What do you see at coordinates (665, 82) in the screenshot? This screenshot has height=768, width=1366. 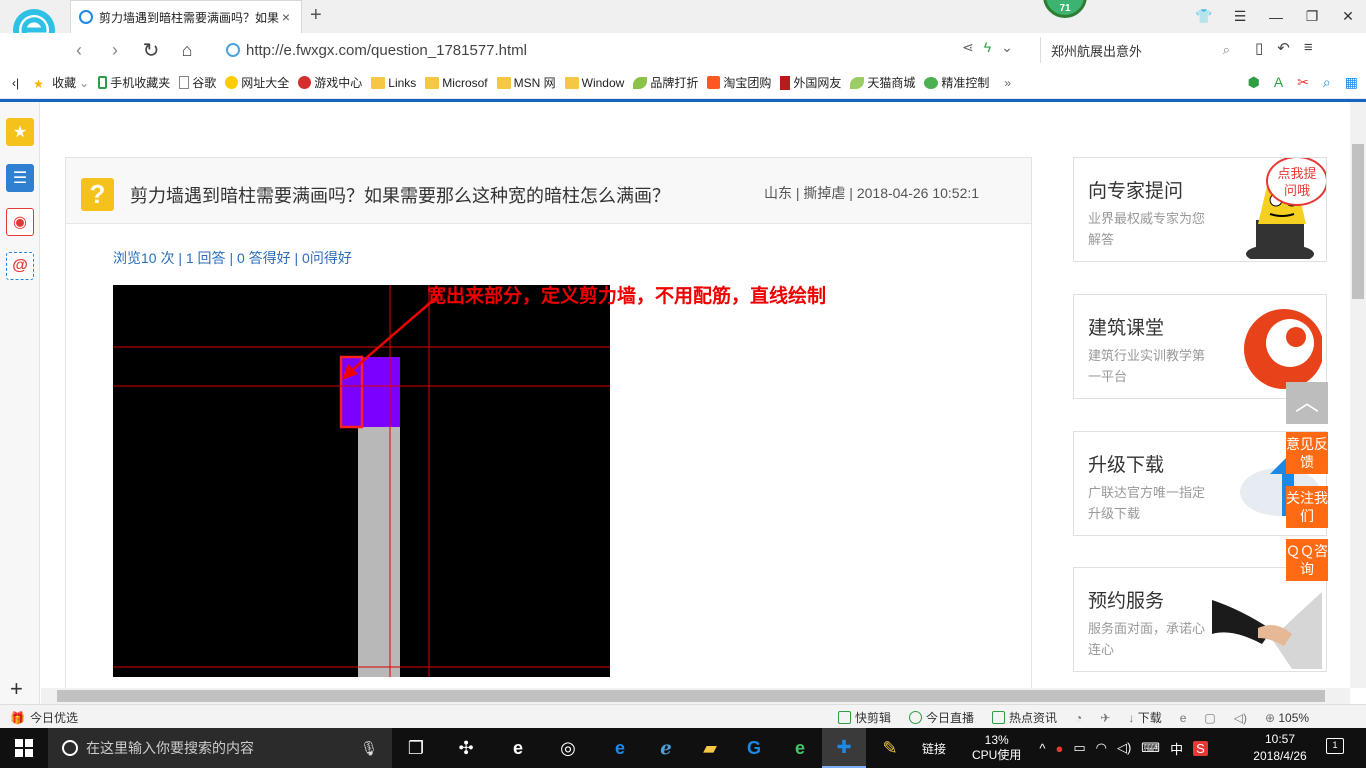 I see `bookmark-item: 品牌打折` at bounding box center [665, 82].